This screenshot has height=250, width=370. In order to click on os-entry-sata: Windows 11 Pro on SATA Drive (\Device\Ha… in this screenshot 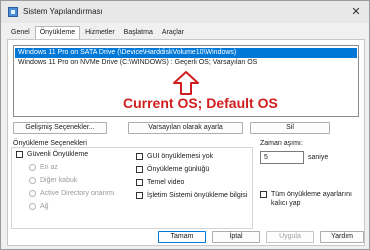, I will do `click(186, 53)`.